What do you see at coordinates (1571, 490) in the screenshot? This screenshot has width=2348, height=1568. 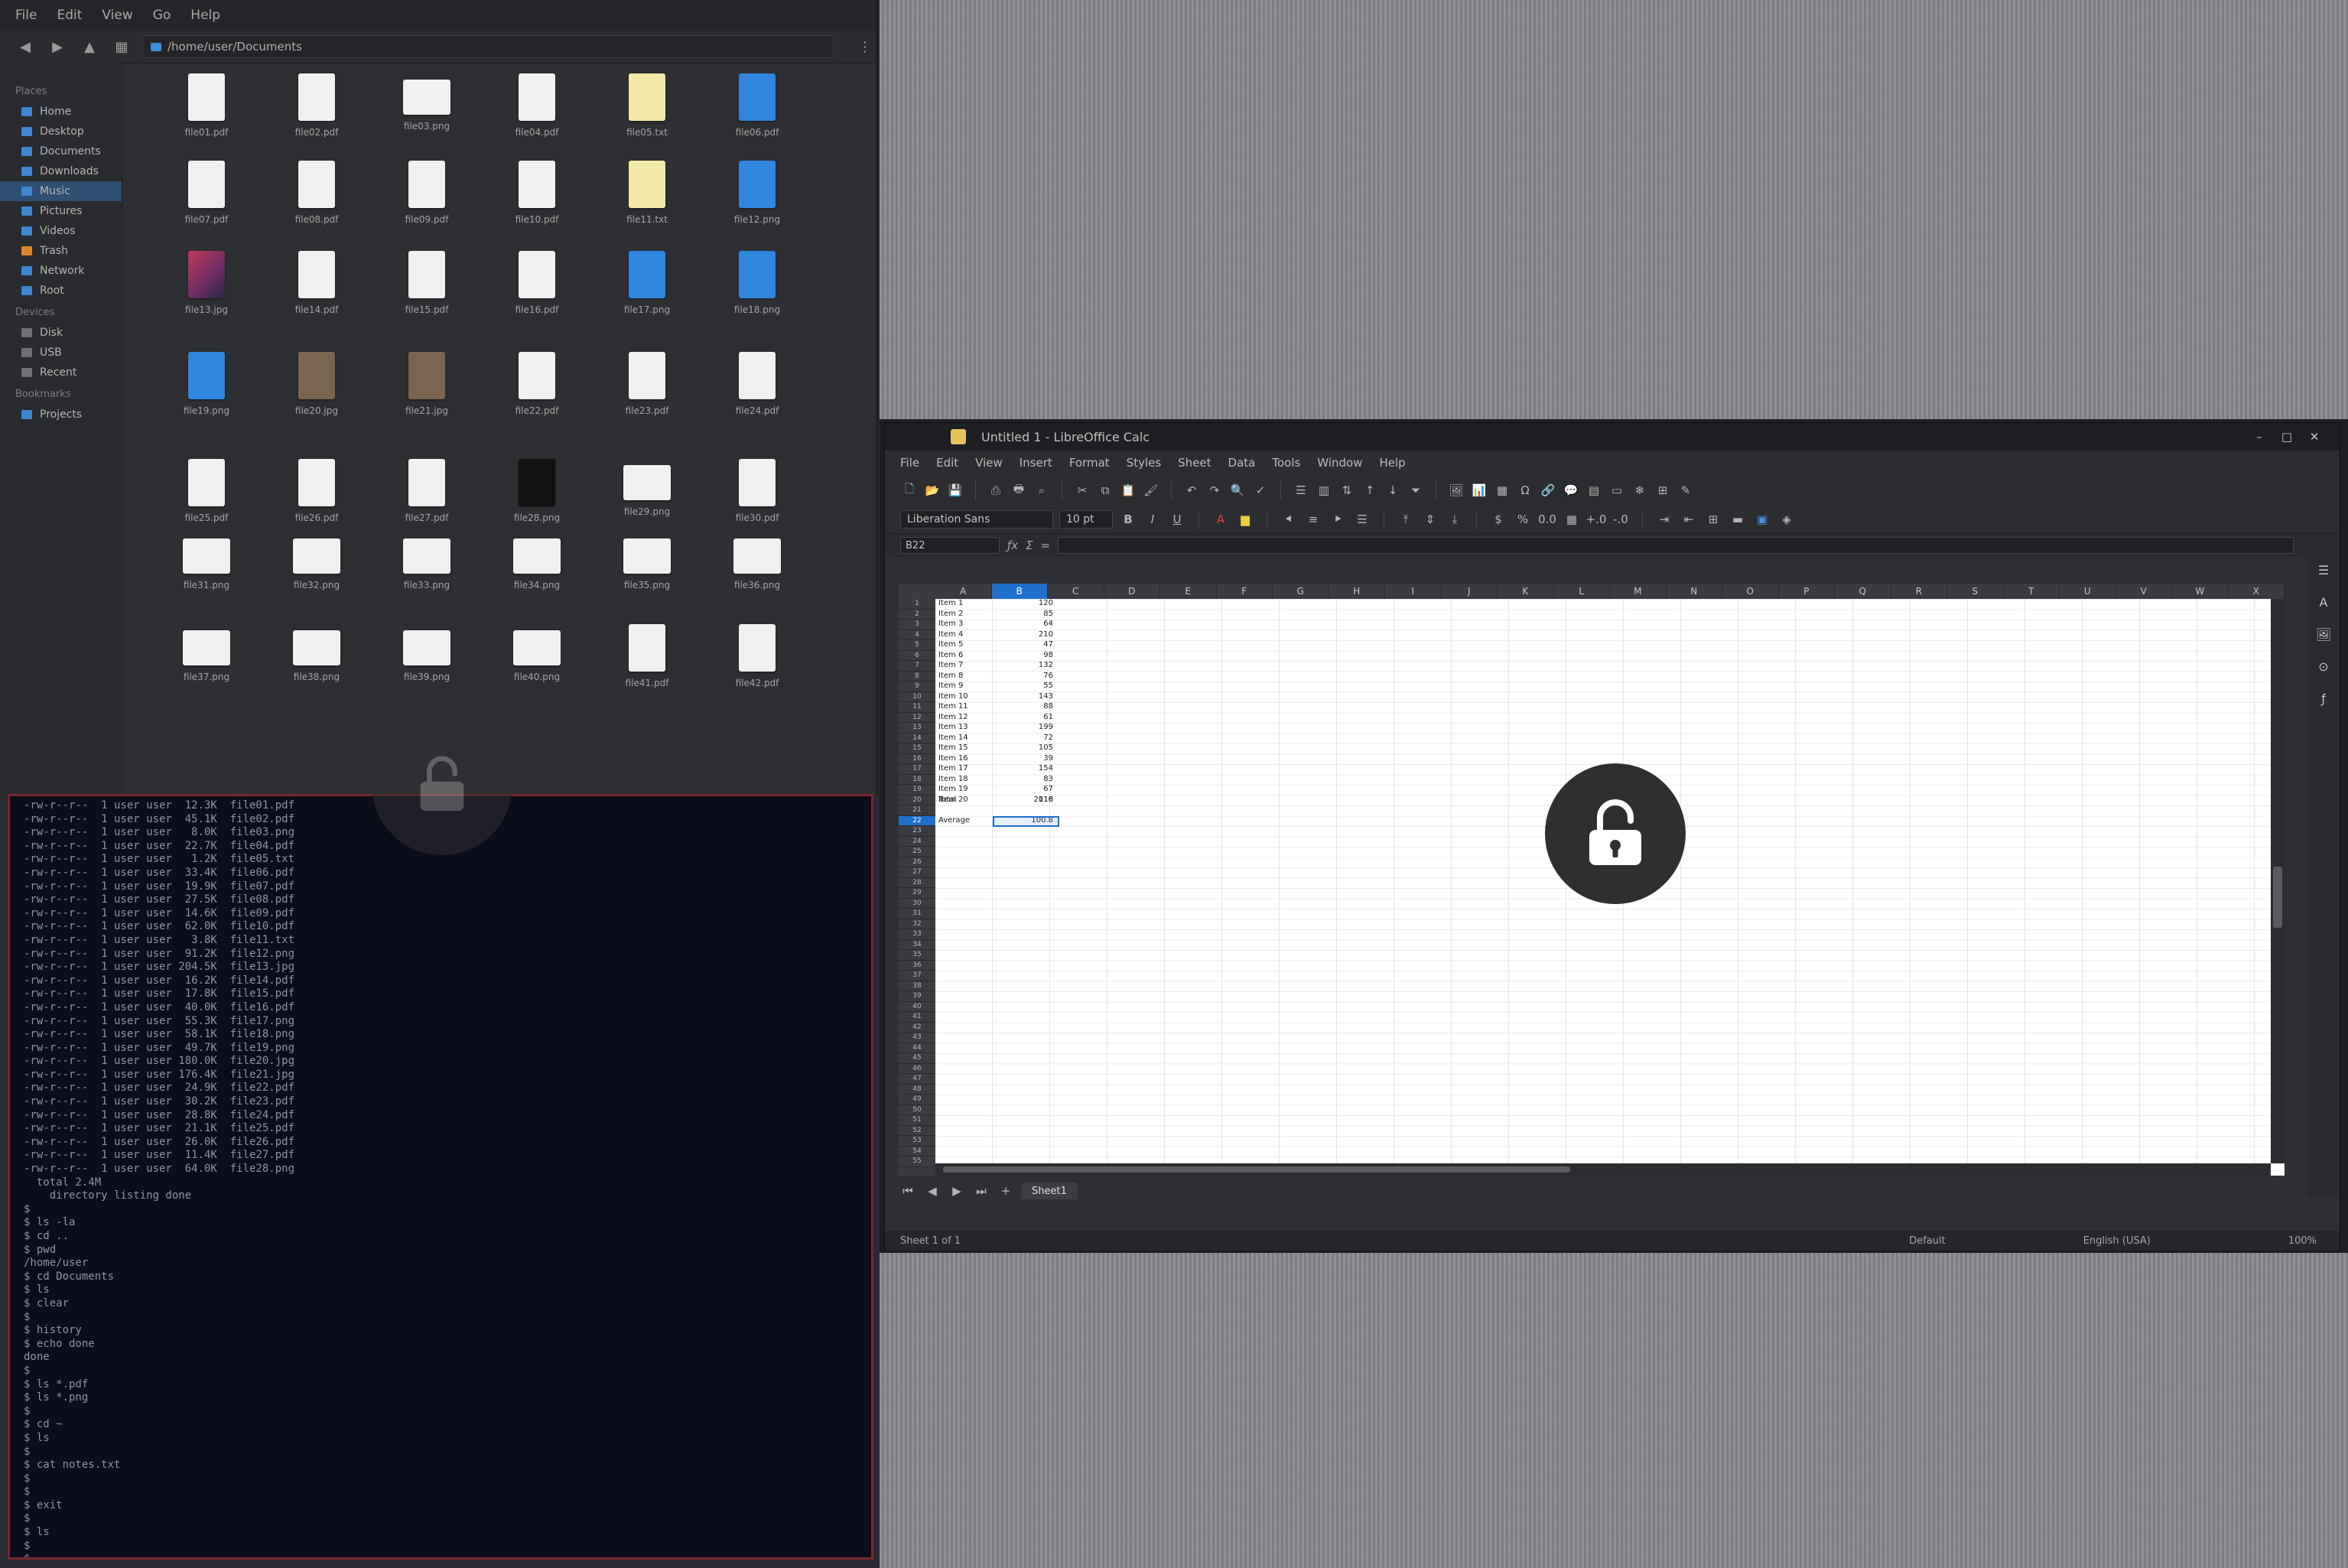 I see `comment-icon: 💬` at bounding box center [1571, 490].